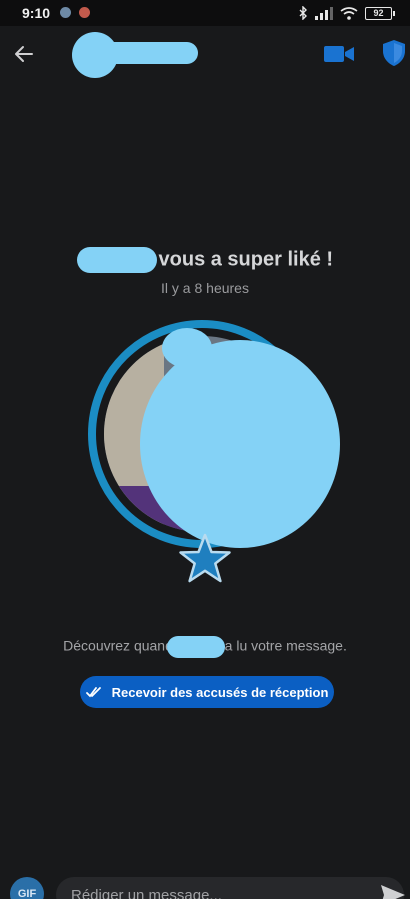  Describe the element at coordinates (36, 13) in the screenshot. I see `status-time: 9:10` at that location.